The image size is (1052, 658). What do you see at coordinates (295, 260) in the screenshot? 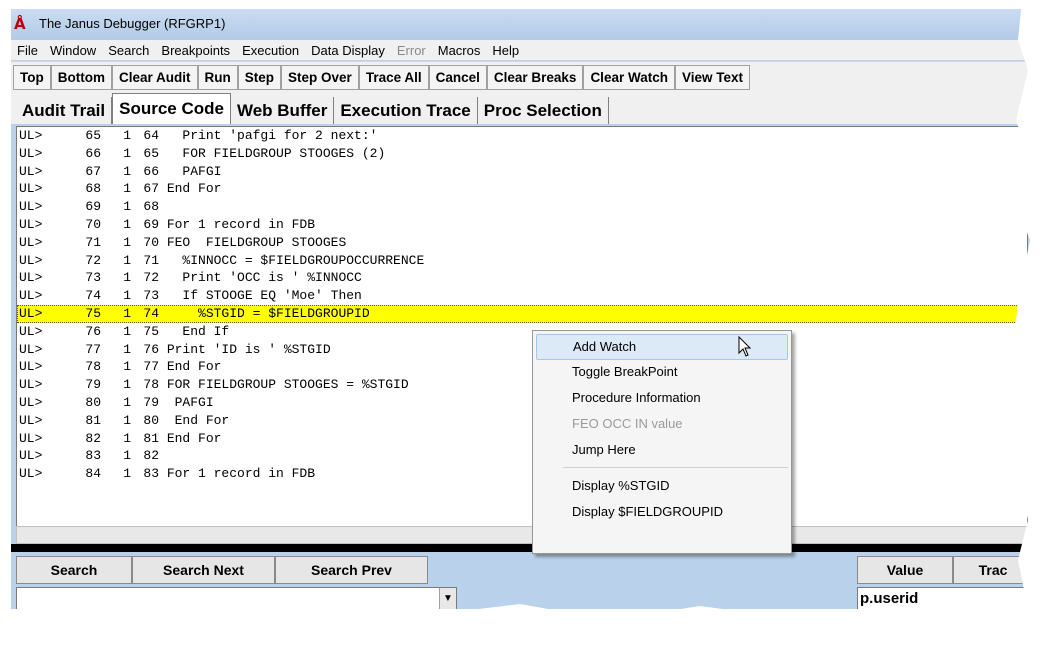
I see `code-text: %INNOCC = $FIELDGROUPOCCURRENCE` at bounding box center [295, 260].